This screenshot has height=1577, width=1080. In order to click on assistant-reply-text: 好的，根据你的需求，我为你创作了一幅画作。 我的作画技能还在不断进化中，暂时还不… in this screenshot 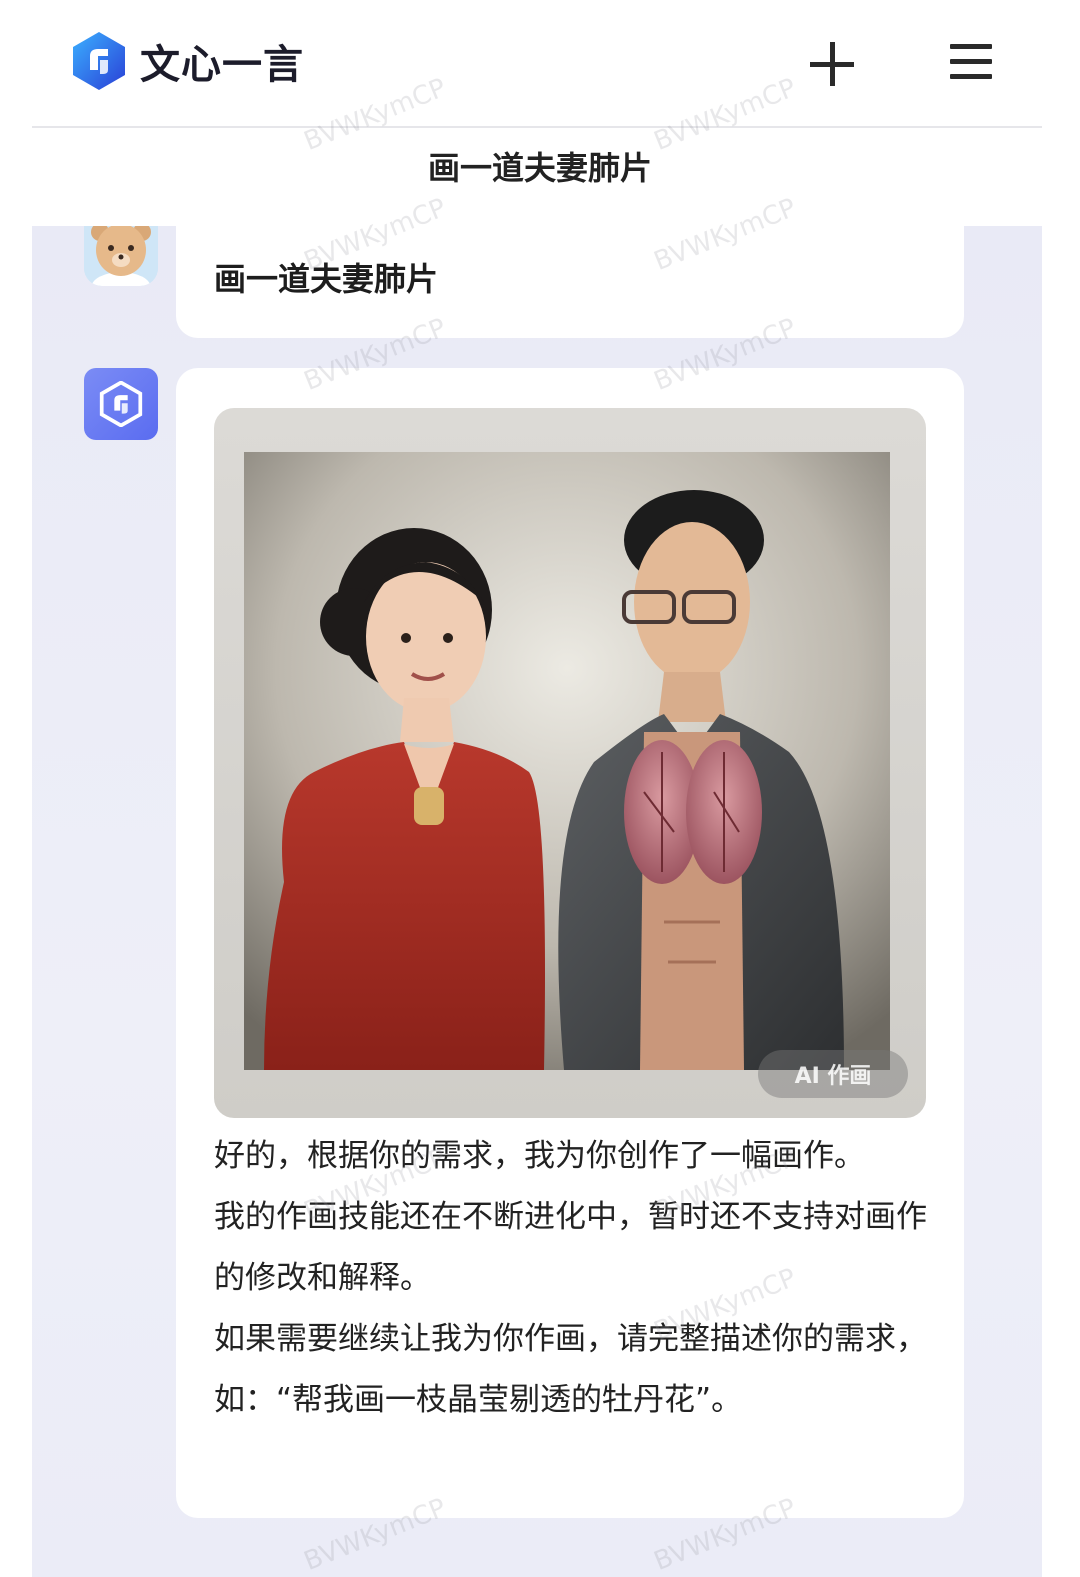, I will do `click(574, 1278)`.